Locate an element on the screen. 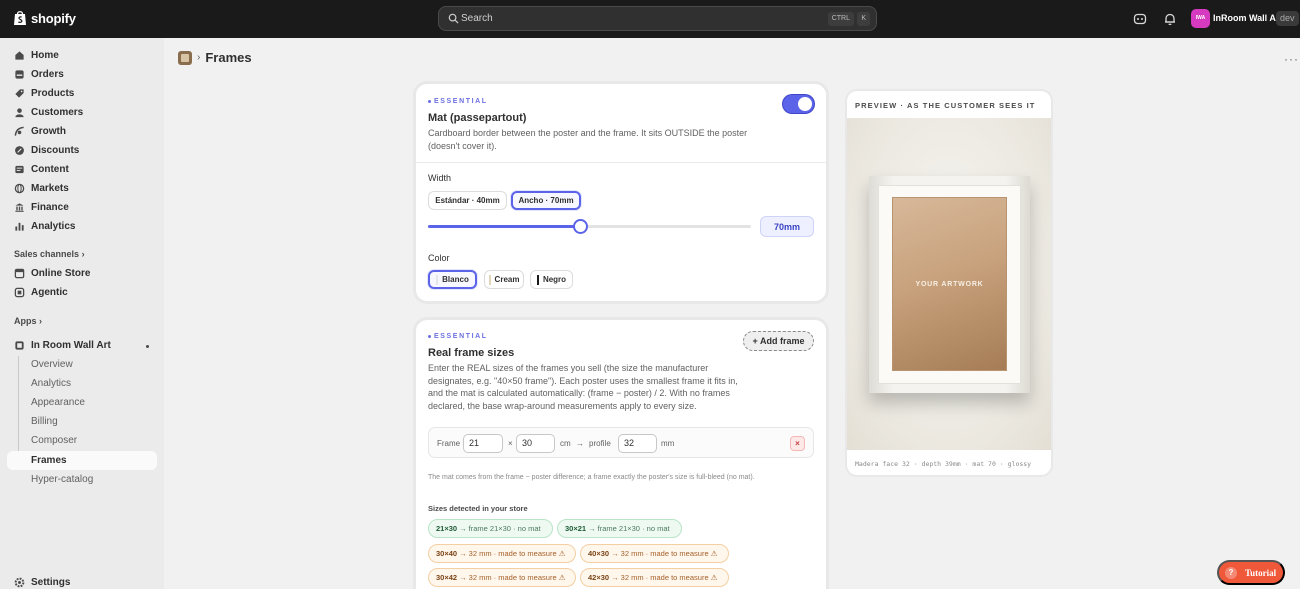 This screenshot has width=1300, height=589. chart-icon is located at coordinates (19, 226).